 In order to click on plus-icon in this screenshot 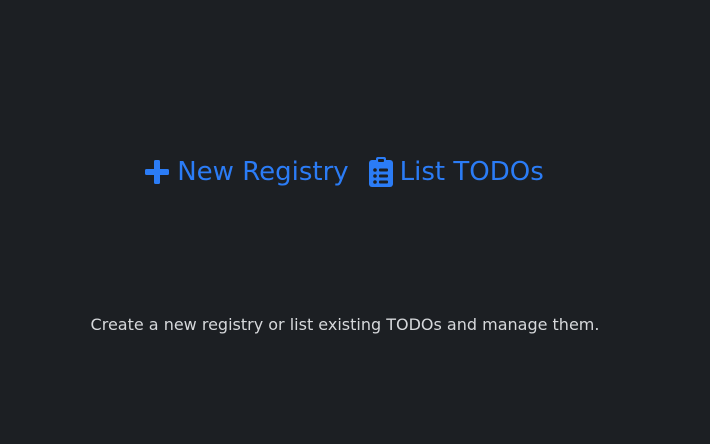, I will do `click(157, 172)`.